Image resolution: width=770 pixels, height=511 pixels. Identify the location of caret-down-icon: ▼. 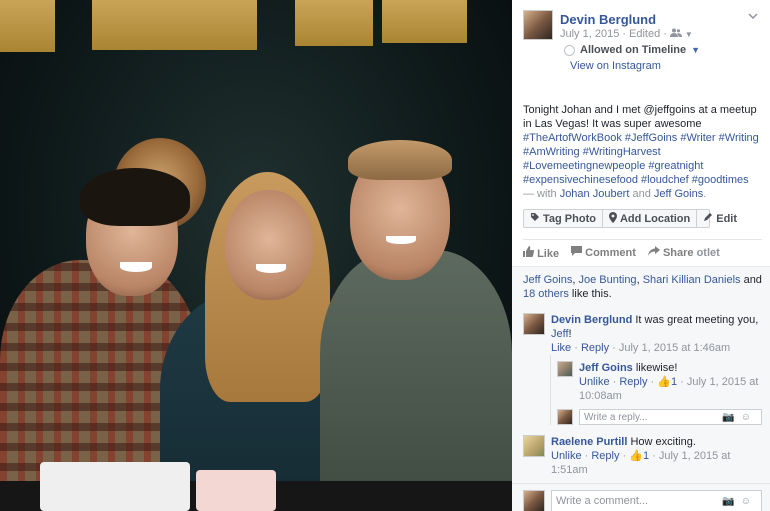
(696, 50).